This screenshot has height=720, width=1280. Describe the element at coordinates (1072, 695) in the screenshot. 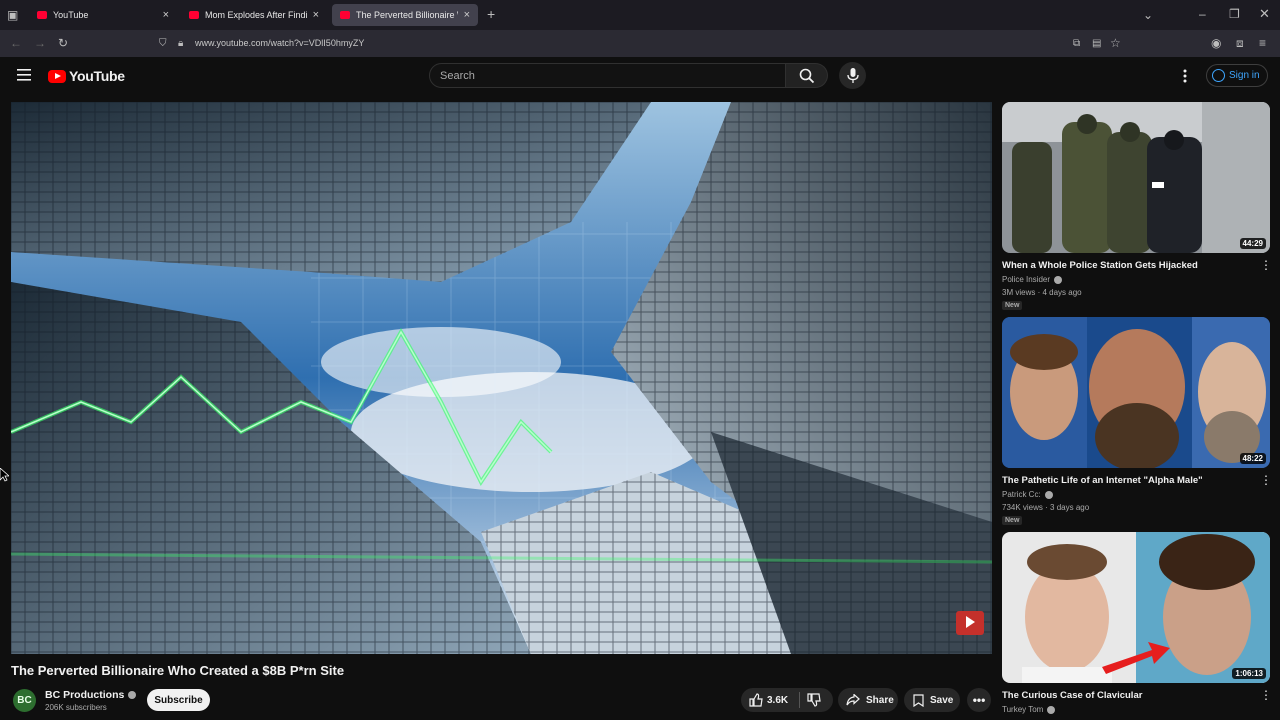

I see `recommendation-title: The Curious Case of Clavicular` at that location.